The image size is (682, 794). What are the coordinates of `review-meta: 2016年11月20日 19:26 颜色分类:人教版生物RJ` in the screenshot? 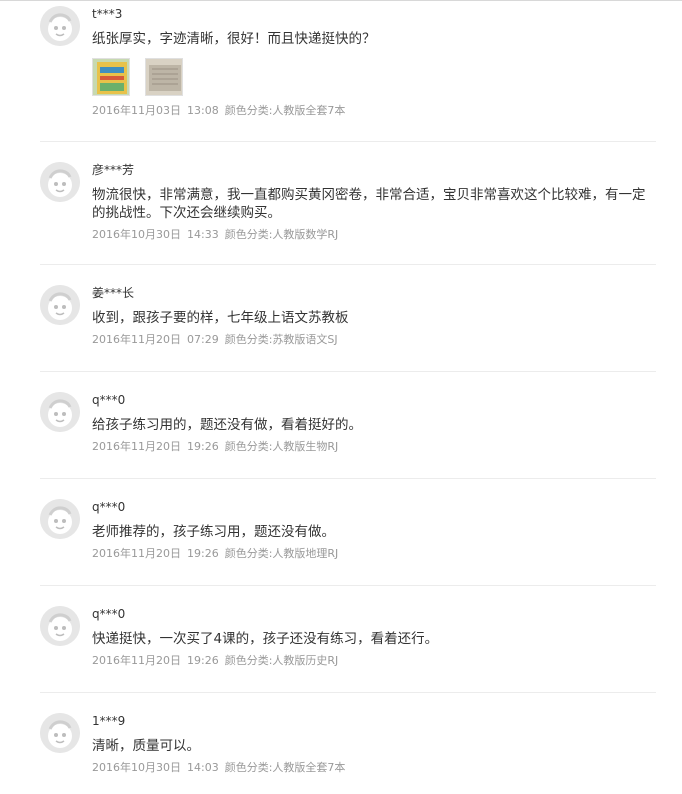 It's located at (374, 447).